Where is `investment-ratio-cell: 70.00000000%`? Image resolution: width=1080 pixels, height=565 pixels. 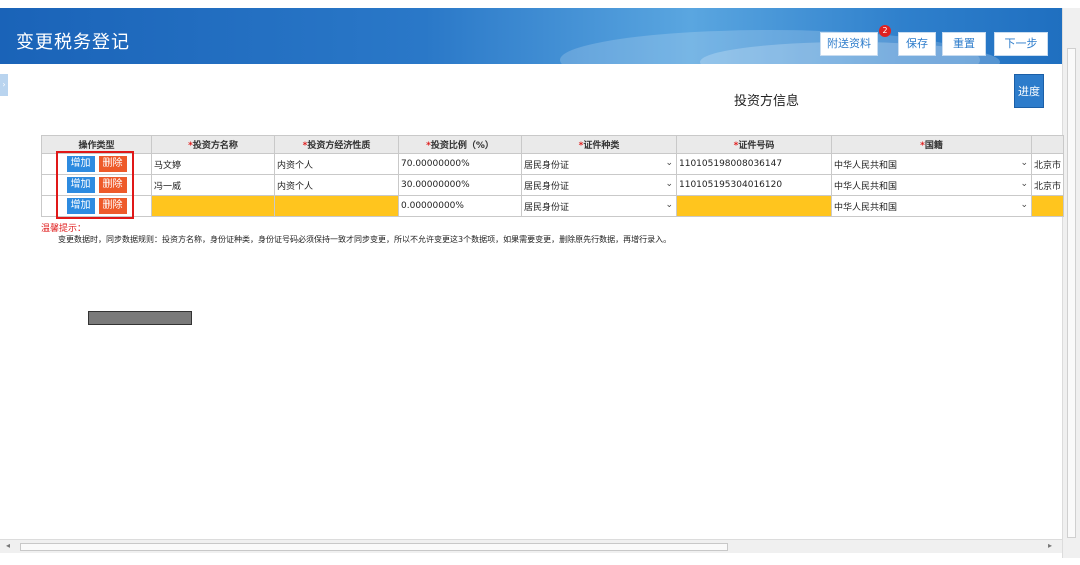
investment-ratio-cell: 70.00000000% is located at coordinates (460, 164).